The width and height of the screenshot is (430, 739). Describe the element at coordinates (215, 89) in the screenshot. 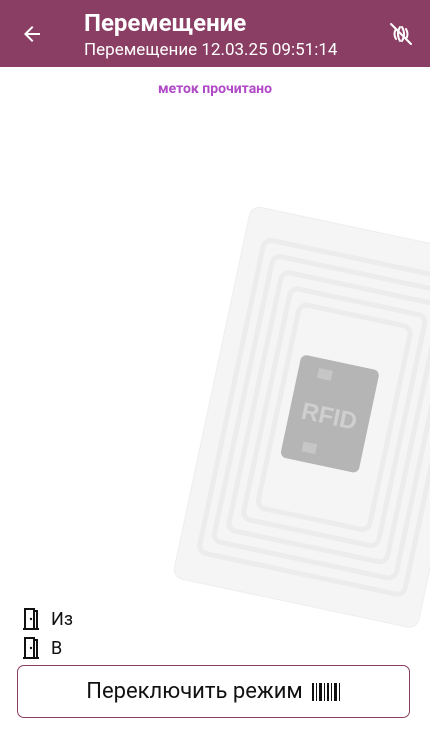

I see `read-tags-count: меток прочитано` at that location.